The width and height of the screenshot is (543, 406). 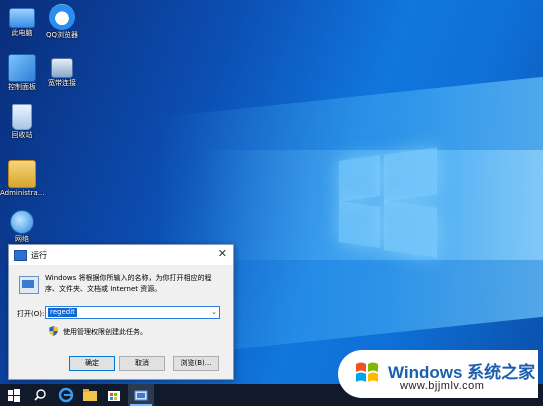 What do you see at coordinates (22, 174) in the screenshot?
I see `user-folder-icon` at bounding box center [22, 174].